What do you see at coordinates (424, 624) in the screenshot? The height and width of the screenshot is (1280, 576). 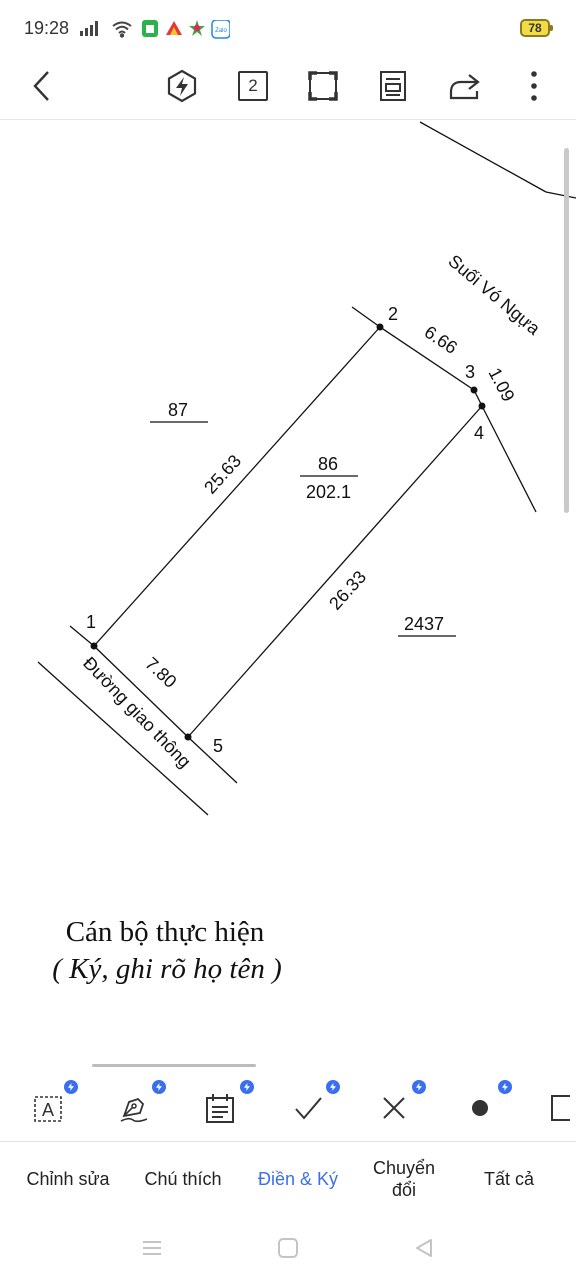 I see `parcel-2437-label: 2437` at bounding box center [424, 624].